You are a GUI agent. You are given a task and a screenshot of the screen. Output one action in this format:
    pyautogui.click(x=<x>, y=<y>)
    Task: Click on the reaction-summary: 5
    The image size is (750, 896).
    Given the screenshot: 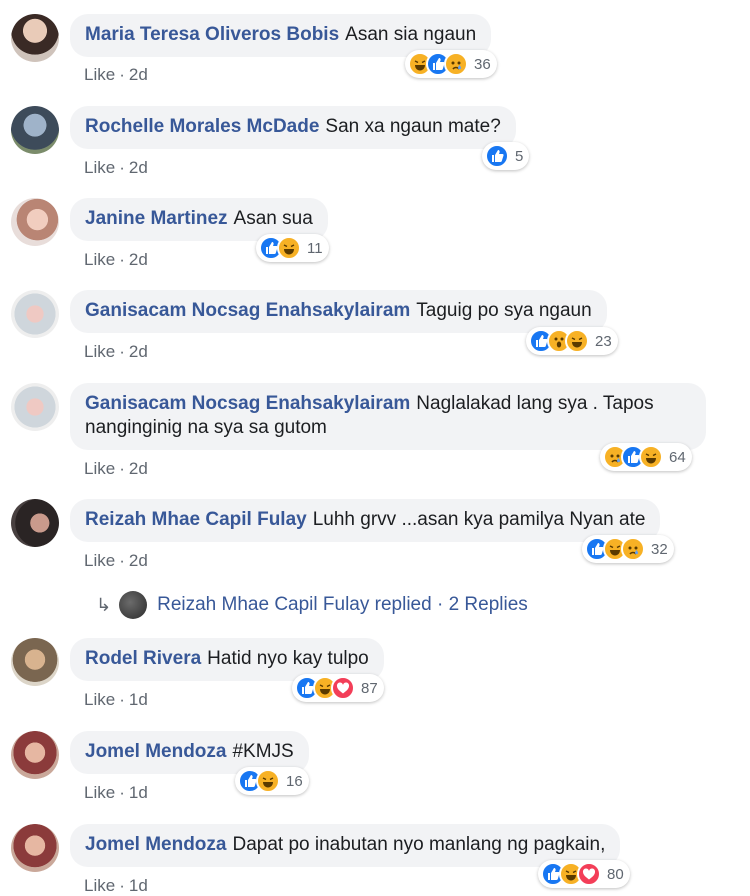 What is the action you would take?
    pyautogui.click(x=506, y=156)
    